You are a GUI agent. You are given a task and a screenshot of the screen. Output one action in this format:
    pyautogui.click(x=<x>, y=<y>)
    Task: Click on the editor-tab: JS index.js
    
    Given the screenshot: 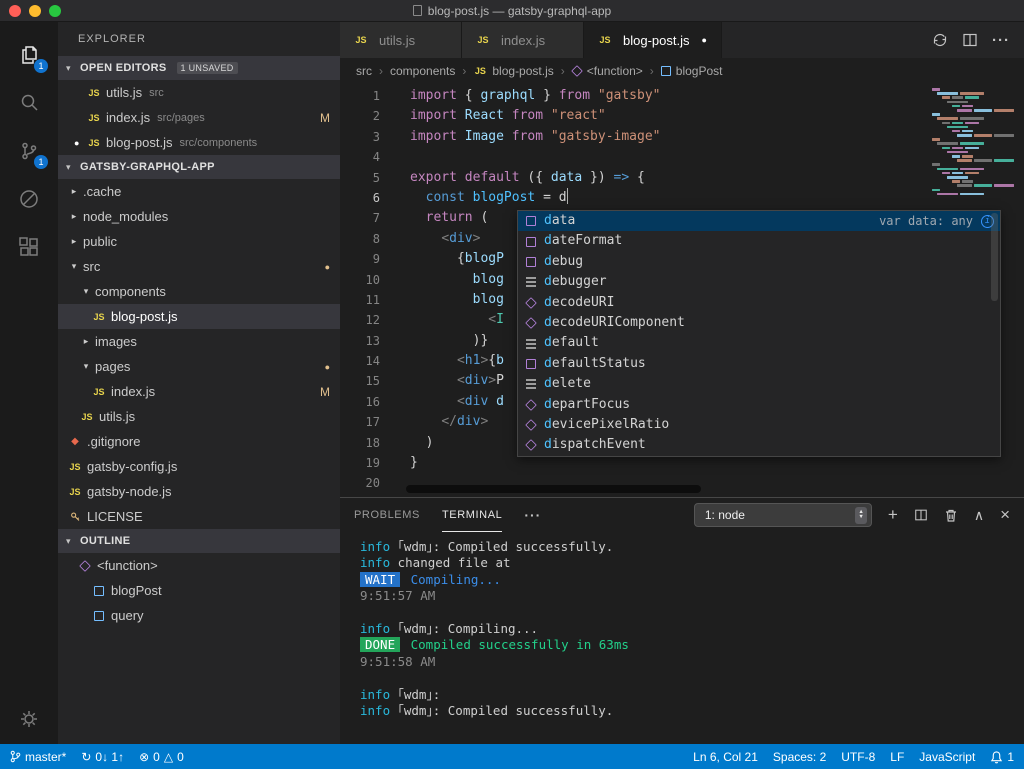 What is the action you would take?
    pyautogui.click(x=523, y=40)
    